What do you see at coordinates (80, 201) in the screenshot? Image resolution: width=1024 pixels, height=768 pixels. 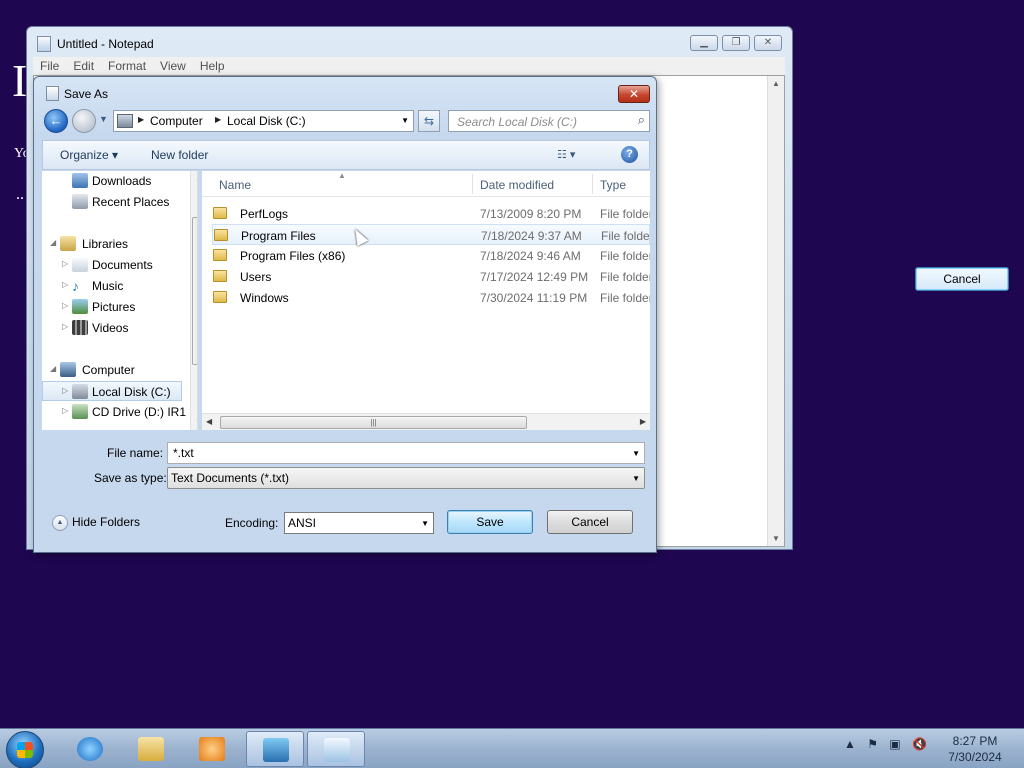 I see `recent-places-icon` at bounding box center [80, 201].